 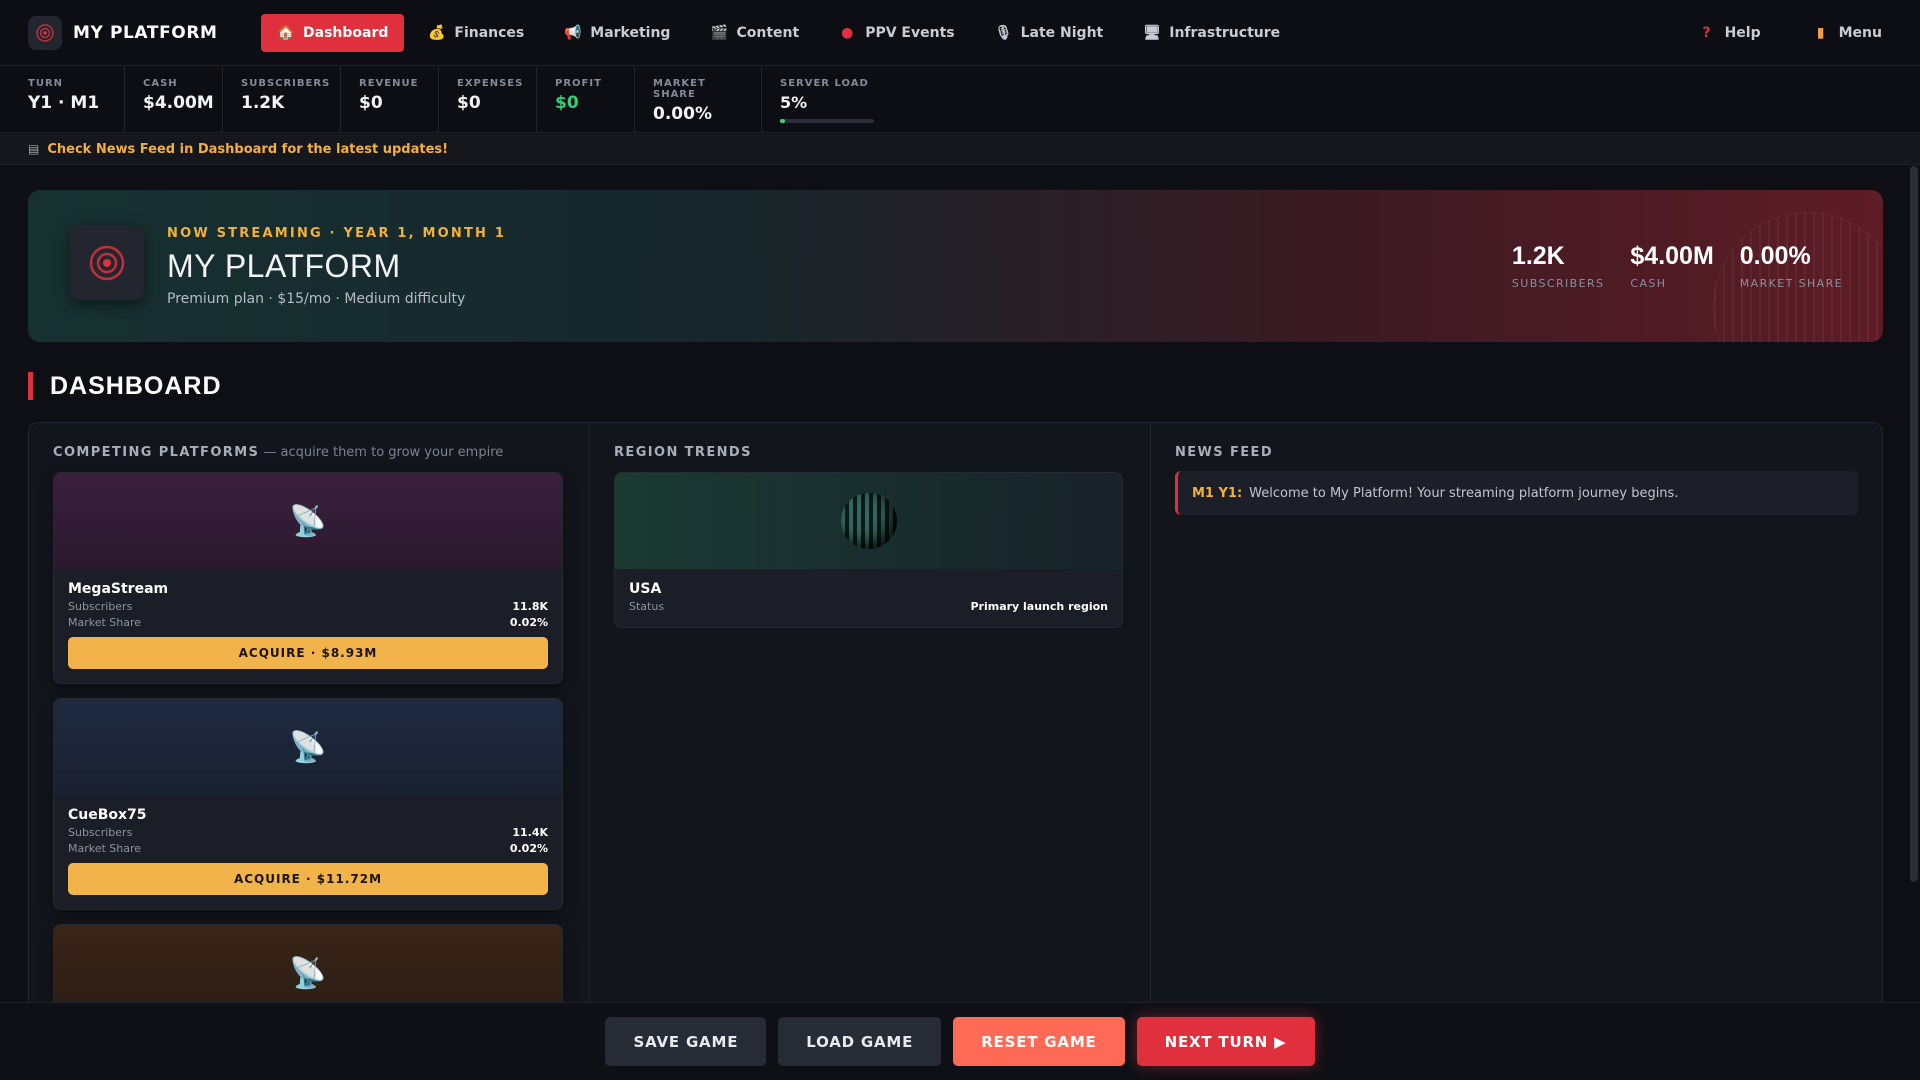 I want to click on house-icon: 🏠, so click(x=286, y=32).